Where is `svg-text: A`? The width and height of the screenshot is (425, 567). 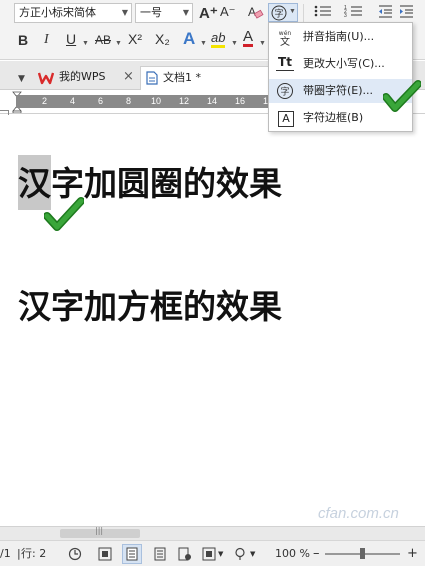
svg-text: A is located at coordinates (252, 12).